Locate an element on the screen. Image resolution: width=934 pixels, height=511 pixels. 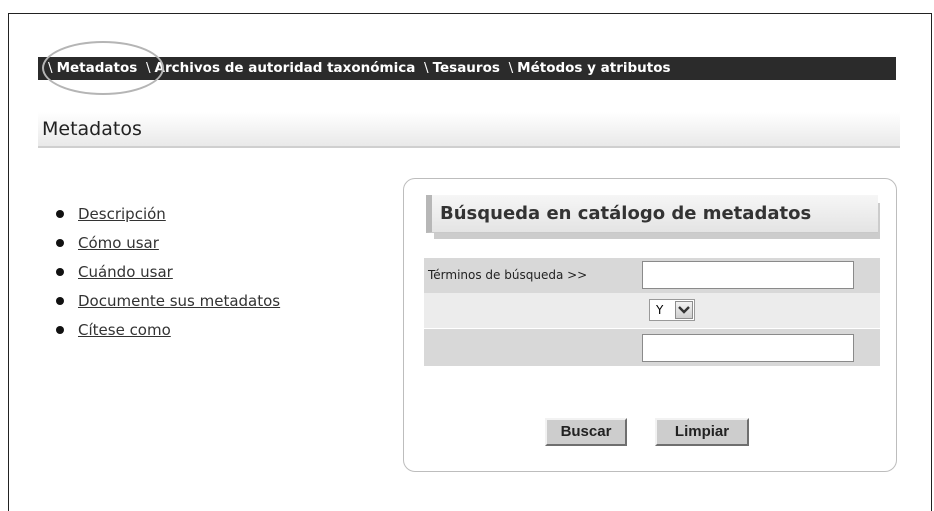
search-panel-title: Búsqueda en catálogo de metadatos is located at coordinates (652, 214).